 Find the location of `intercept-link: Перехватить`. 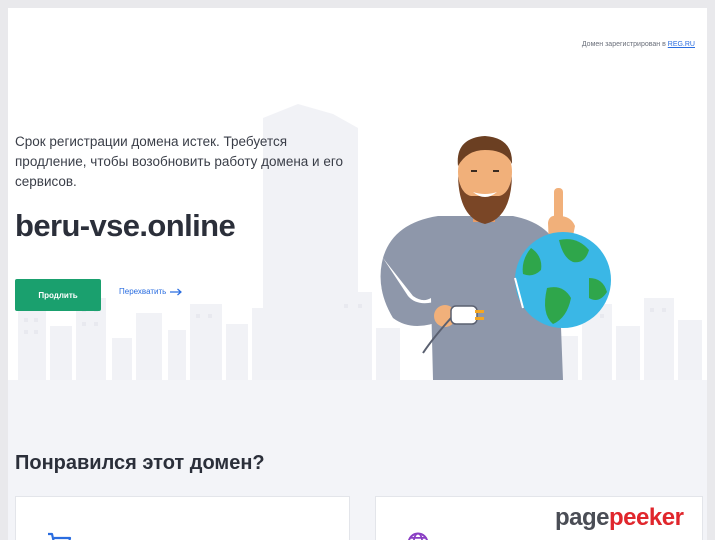

intercept-link: Перехватить is located at coordinates (151, 291).